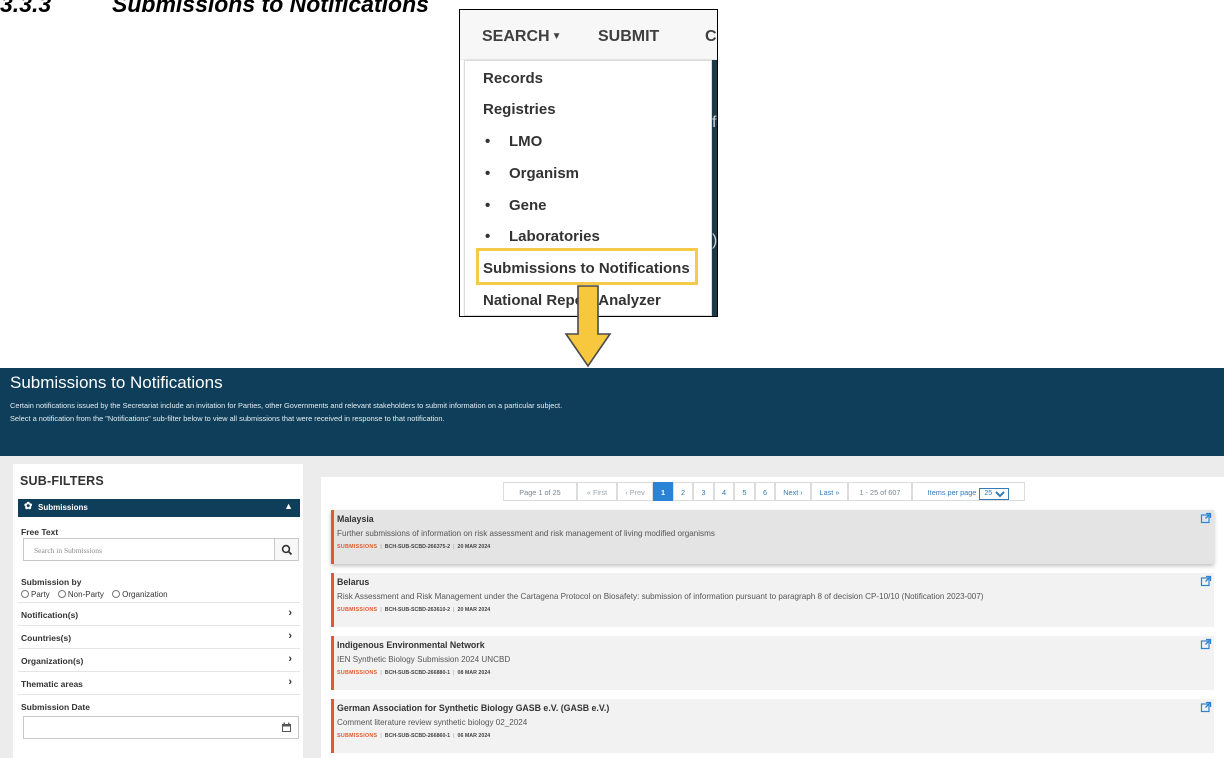 The image size is (1224, 758). What do you see at coordinates (159, 659) in the screenshot?
I see `filter-row-organizations: Organization(s) ›` at bounding box center [159, 659].